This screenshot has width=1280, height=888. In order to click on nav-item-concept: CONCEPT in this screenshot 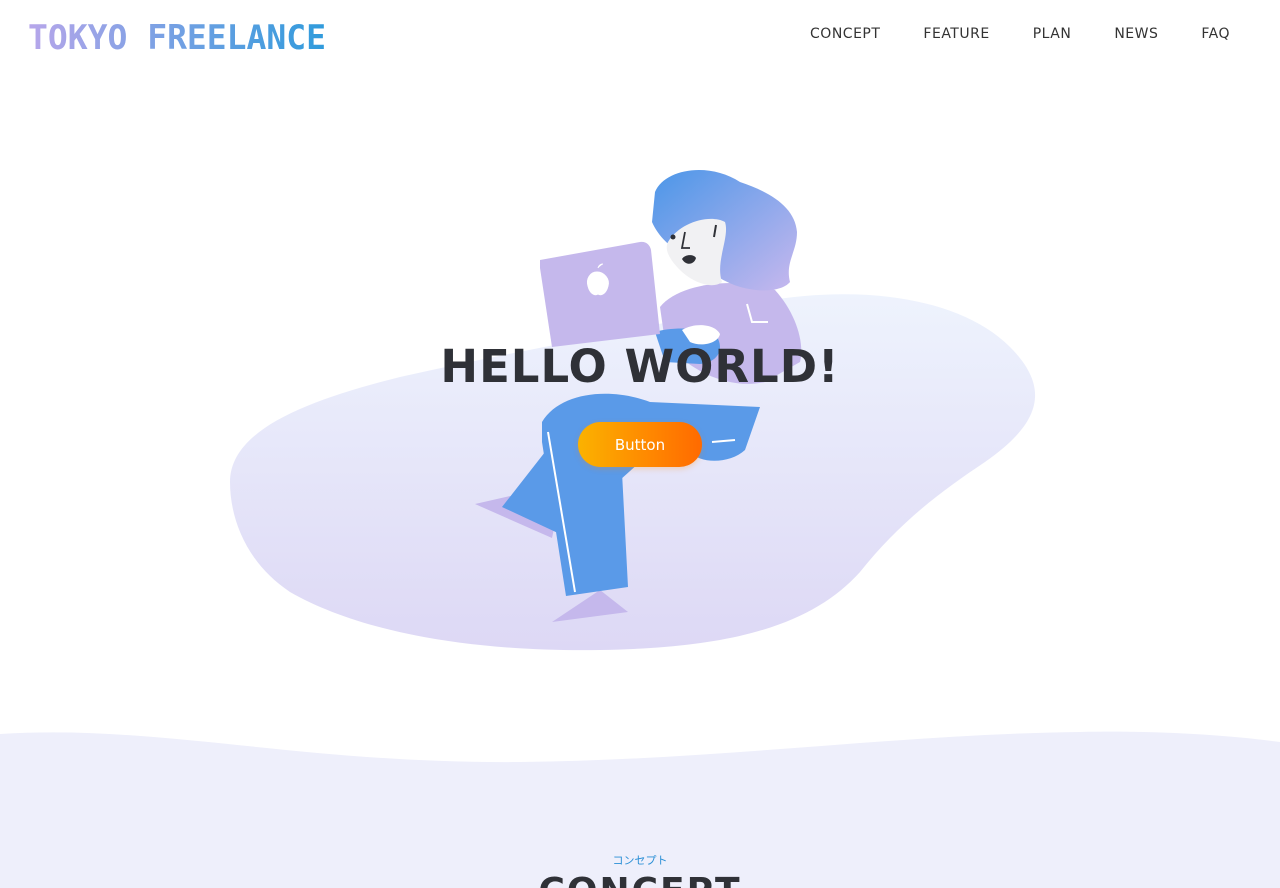, I will do `click(845, 34)`.